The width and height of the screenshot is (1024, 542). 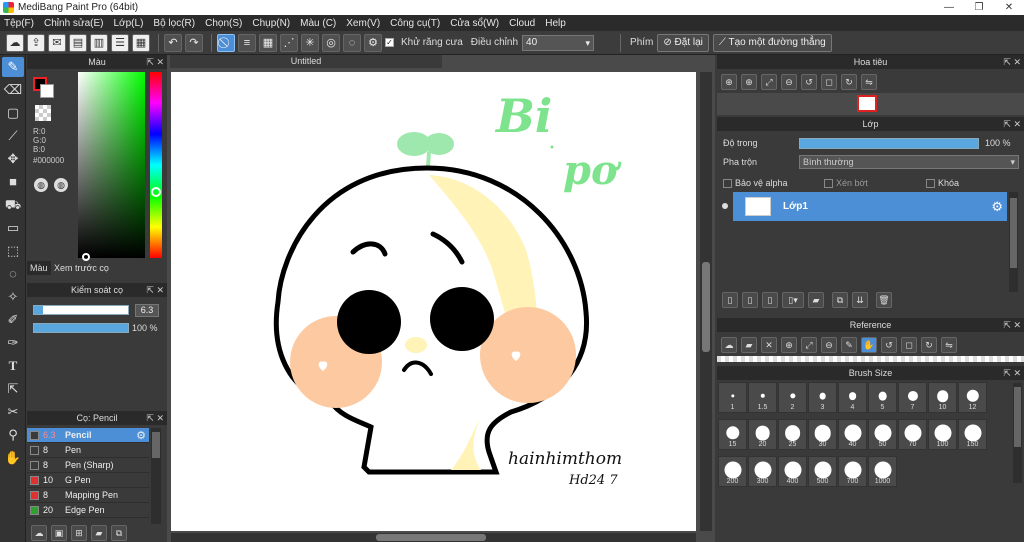 What do you see at coordinates (13, 458) in the screenshot?
I see `hand-tool-icon: ✋` at bounding box center [13, 458].